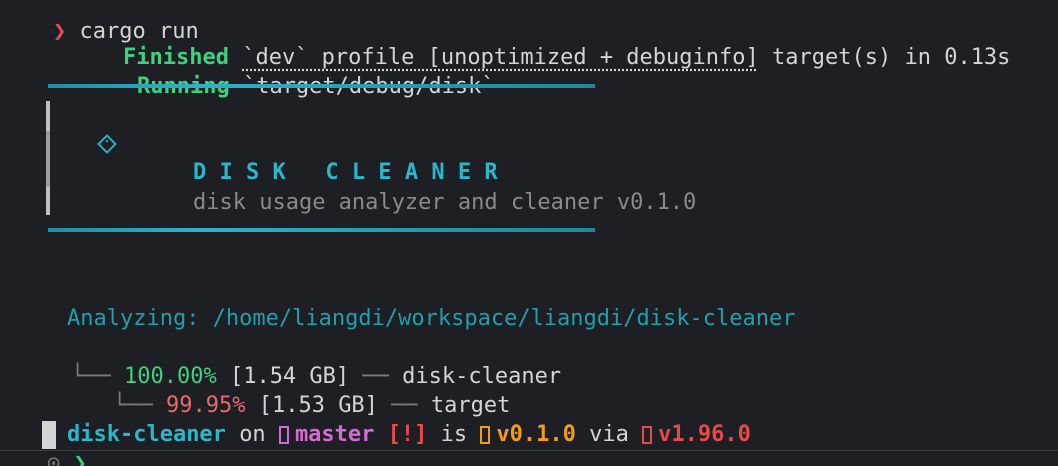  What do you see at coordinates (321, 86) in the screenshot?
I see `banner-top-rule` at bounding box center [321, 86].